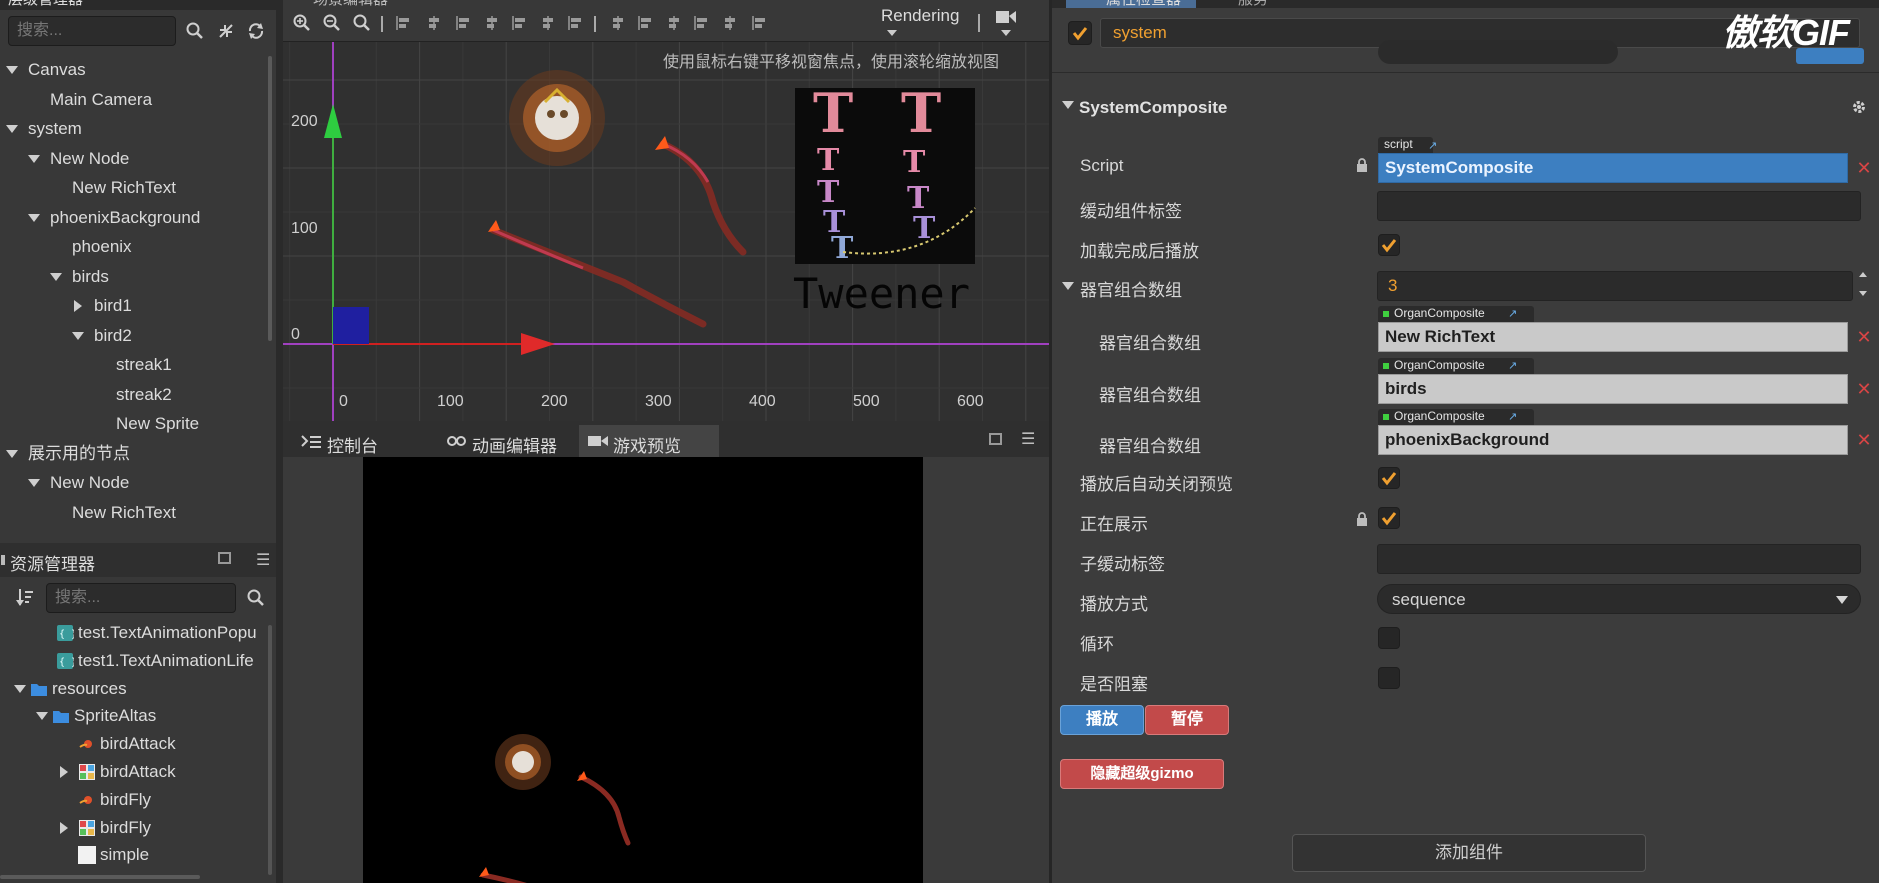  I want to click on refresh-icon, so click(256, 31).